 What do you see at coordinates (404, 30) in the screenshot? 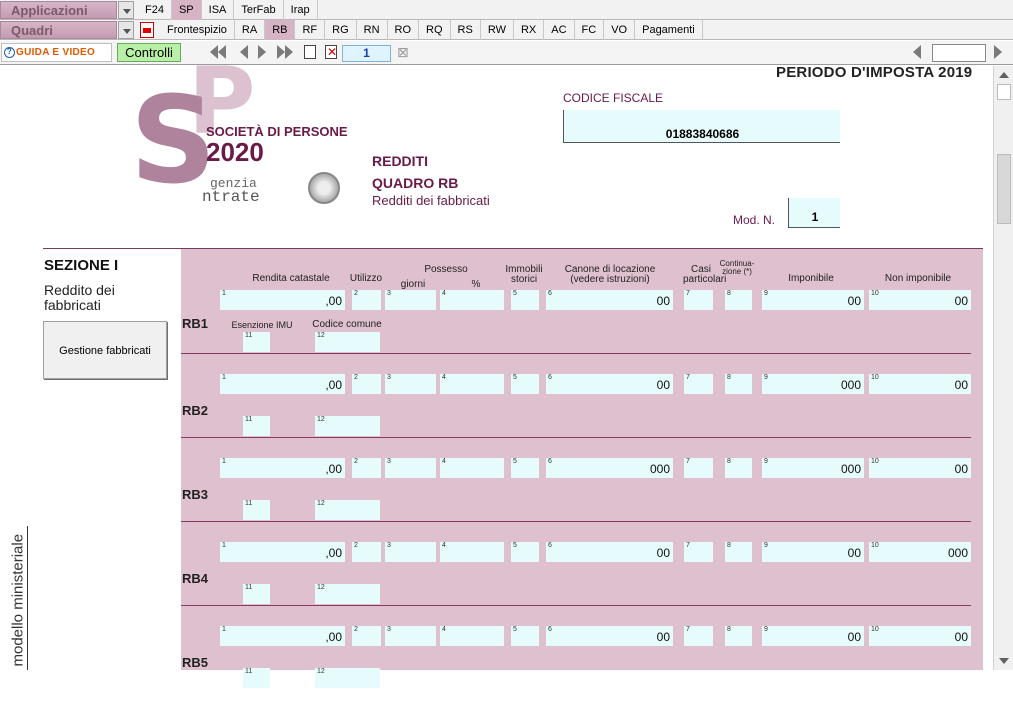
I see `tab-quadro-ro: RO` at bounding box center [404, 30].